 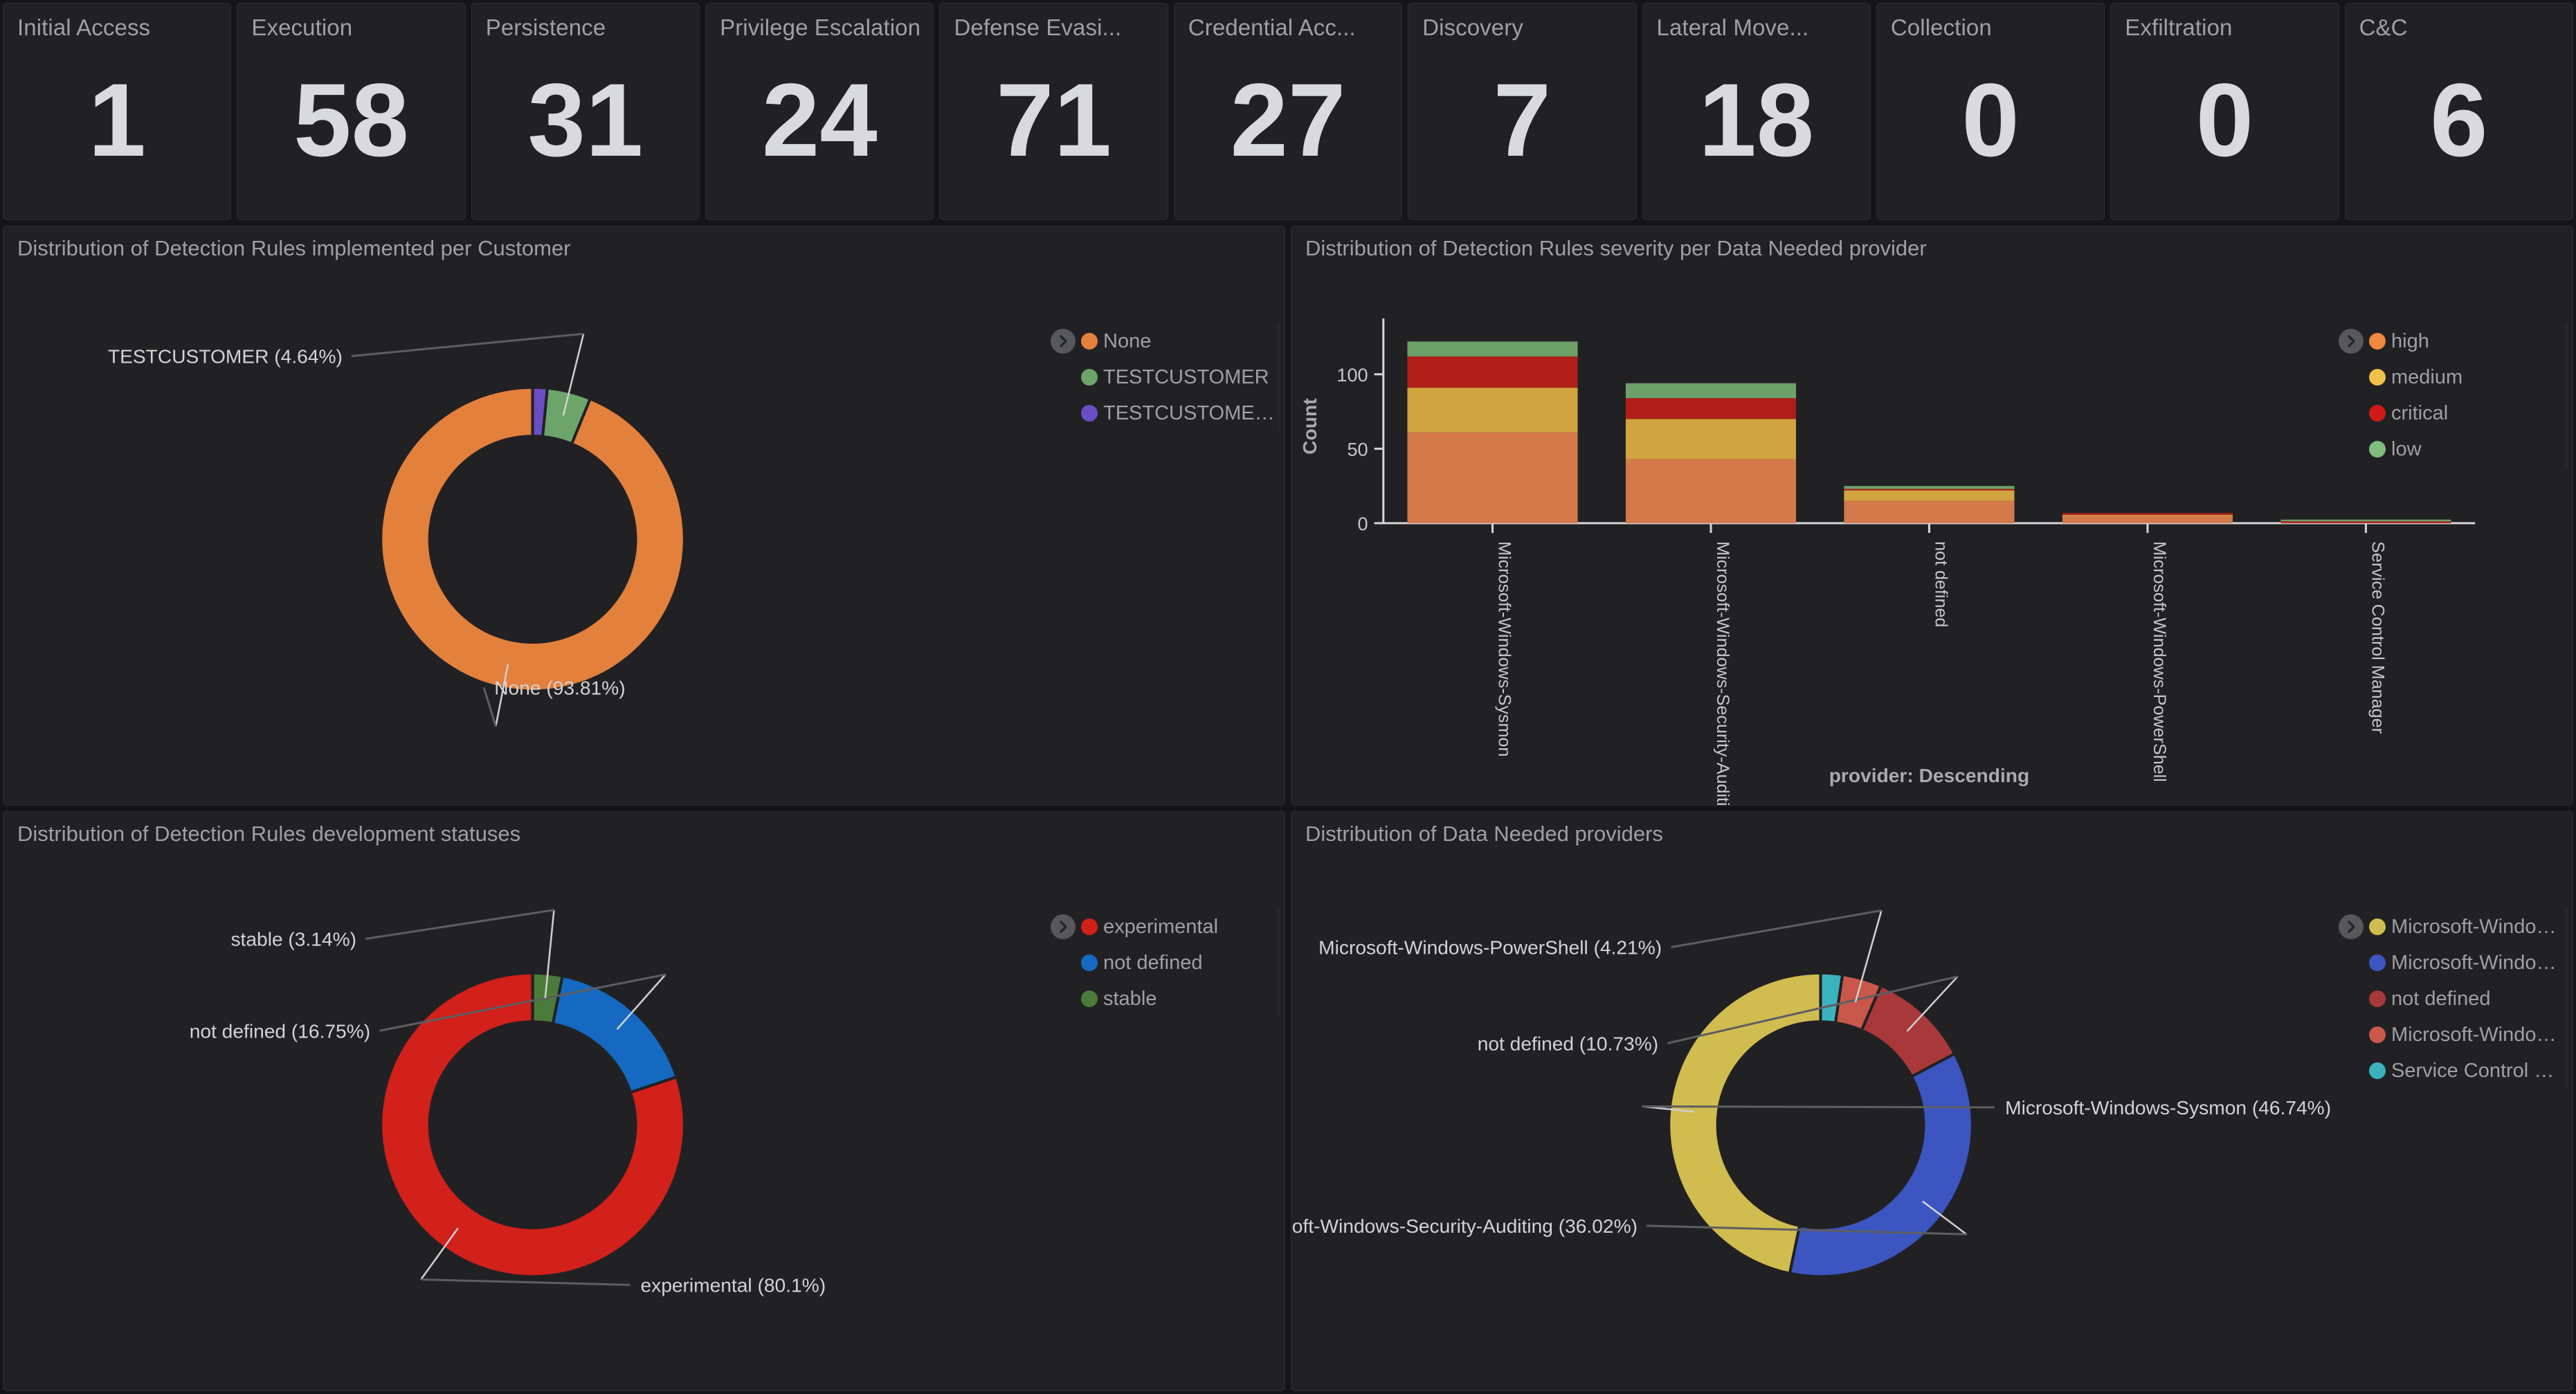 What do you see at coordinates (2441, 999) in the screenshot?
I see `legend-label: not defined` at bounding box center [2441, 999].